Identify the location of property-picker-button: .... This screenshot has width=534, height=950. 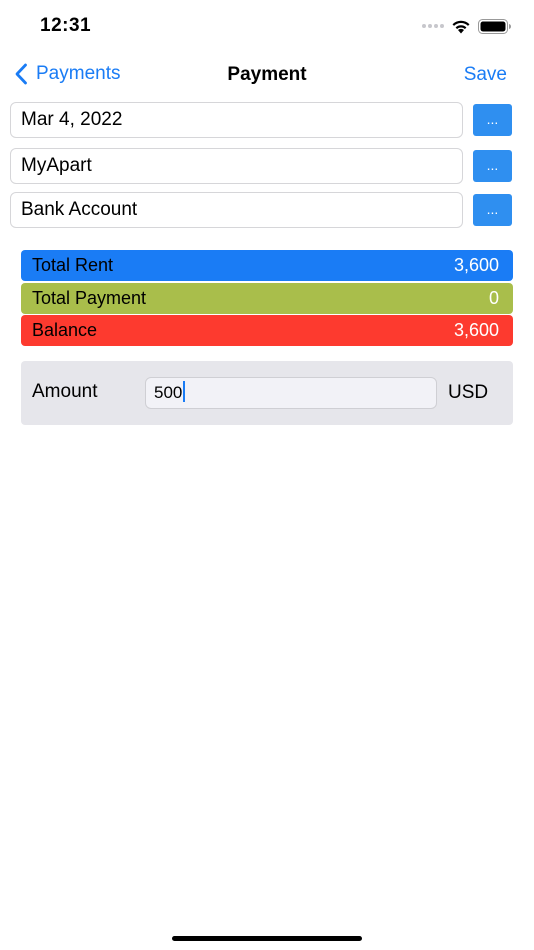
(492, 166).